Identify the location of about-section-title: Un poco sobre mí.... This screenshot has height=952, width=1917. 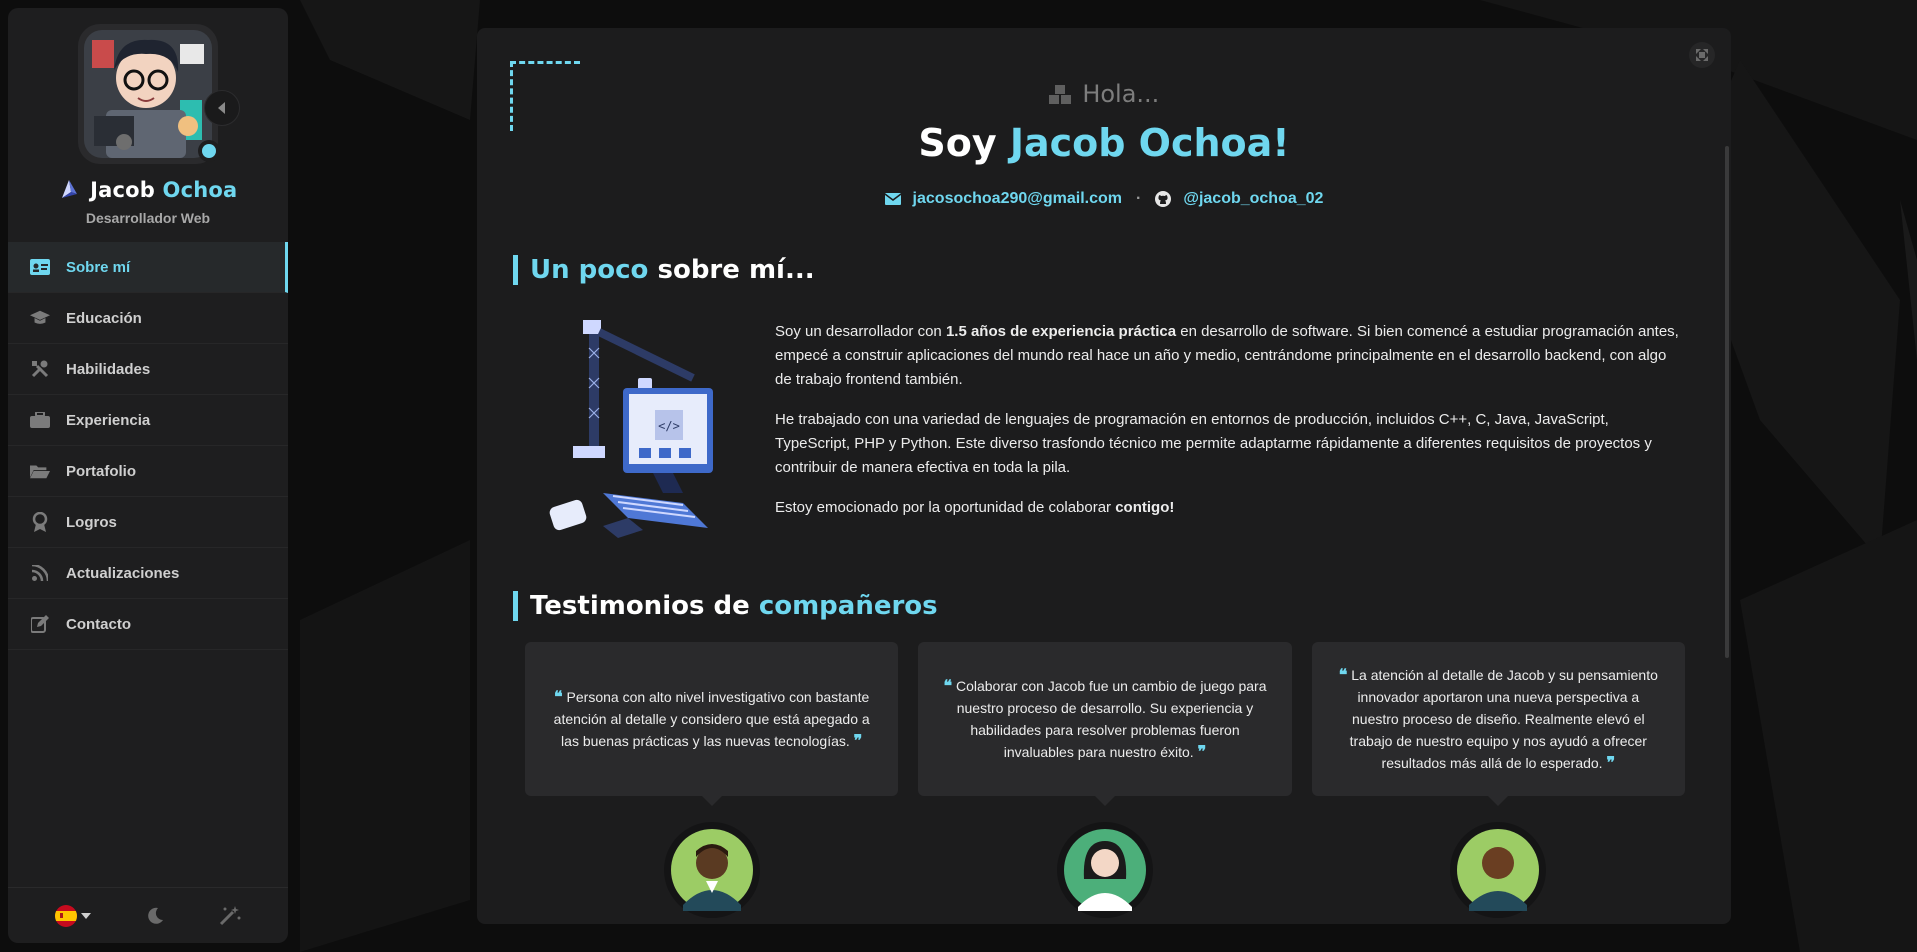
(664, 270).